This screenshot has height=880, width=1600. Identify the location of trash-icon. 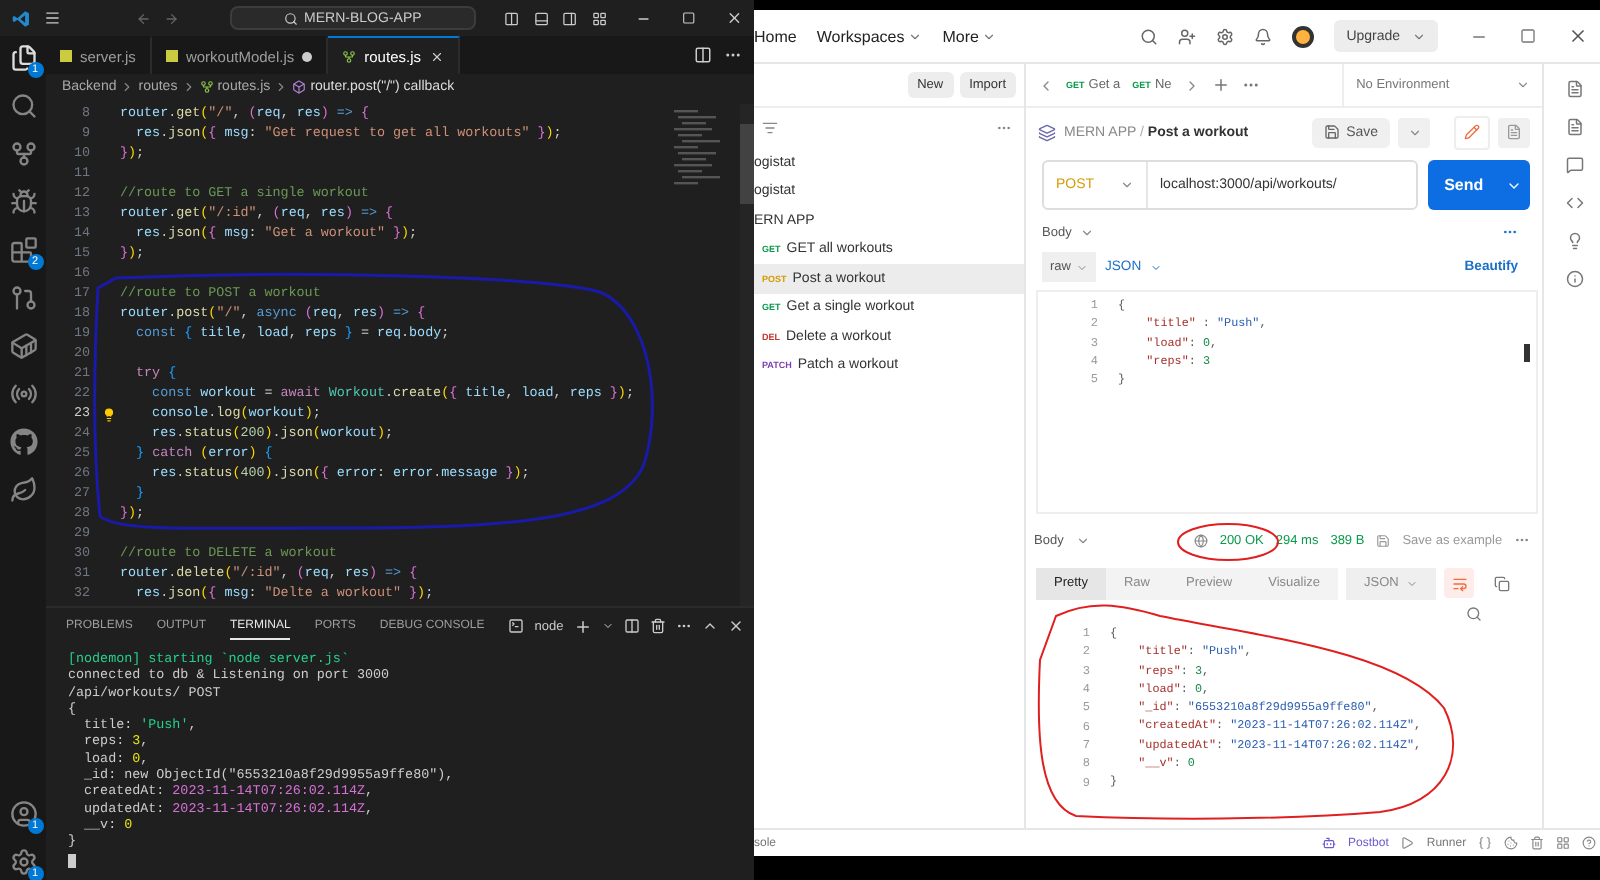
(657, 626).